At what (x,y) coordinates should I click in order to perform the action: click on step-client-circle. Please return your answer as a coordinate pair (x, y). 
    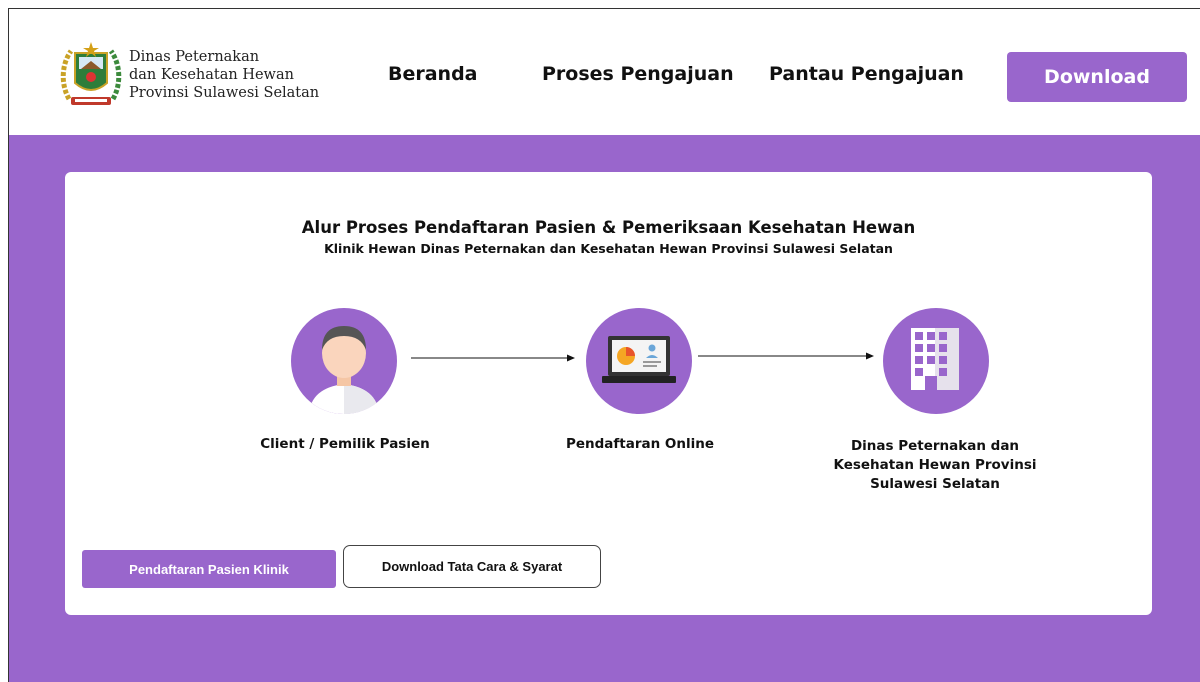
    Looking at the image, I should click on (344, 361).